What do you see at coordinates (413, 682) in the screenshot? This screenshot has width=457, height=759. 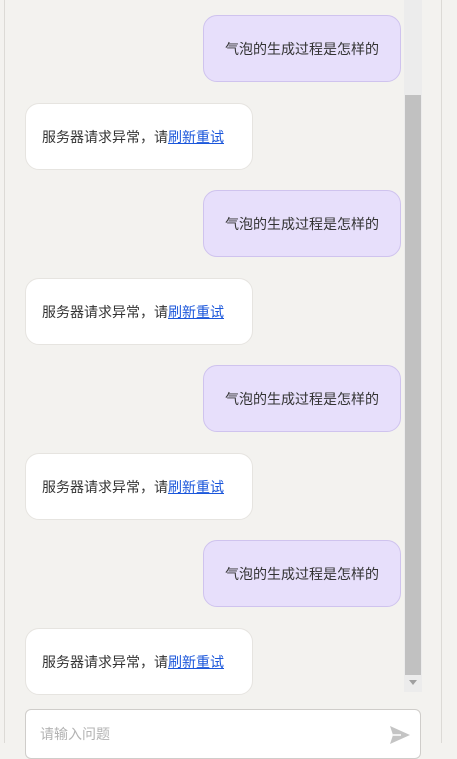 I see `scroll-down-arrow-icon` at bounding box center [413, 682].